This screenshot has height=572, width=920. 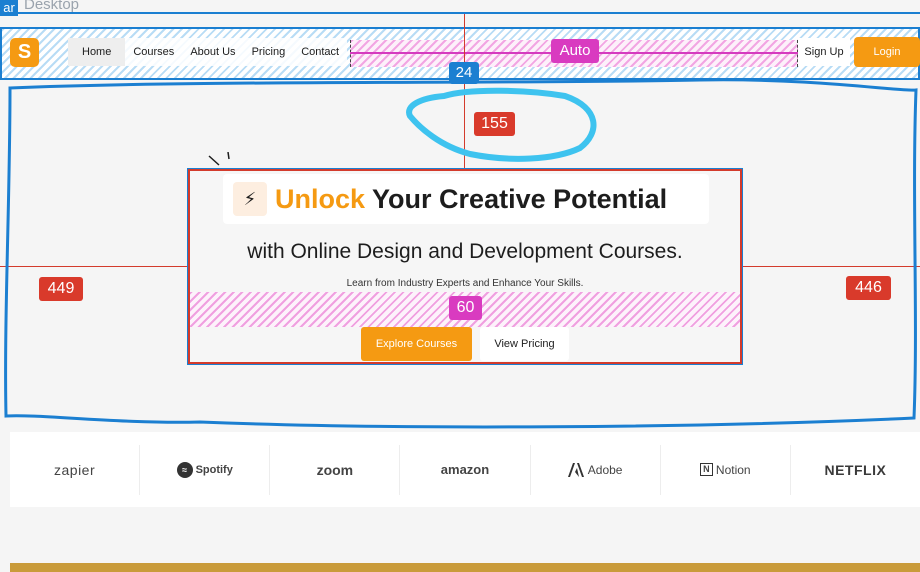 What do you see at coordinates (213, 52) in the screenshot?
I see `nav-about-us: About Us` at bounding box center [213, 52].